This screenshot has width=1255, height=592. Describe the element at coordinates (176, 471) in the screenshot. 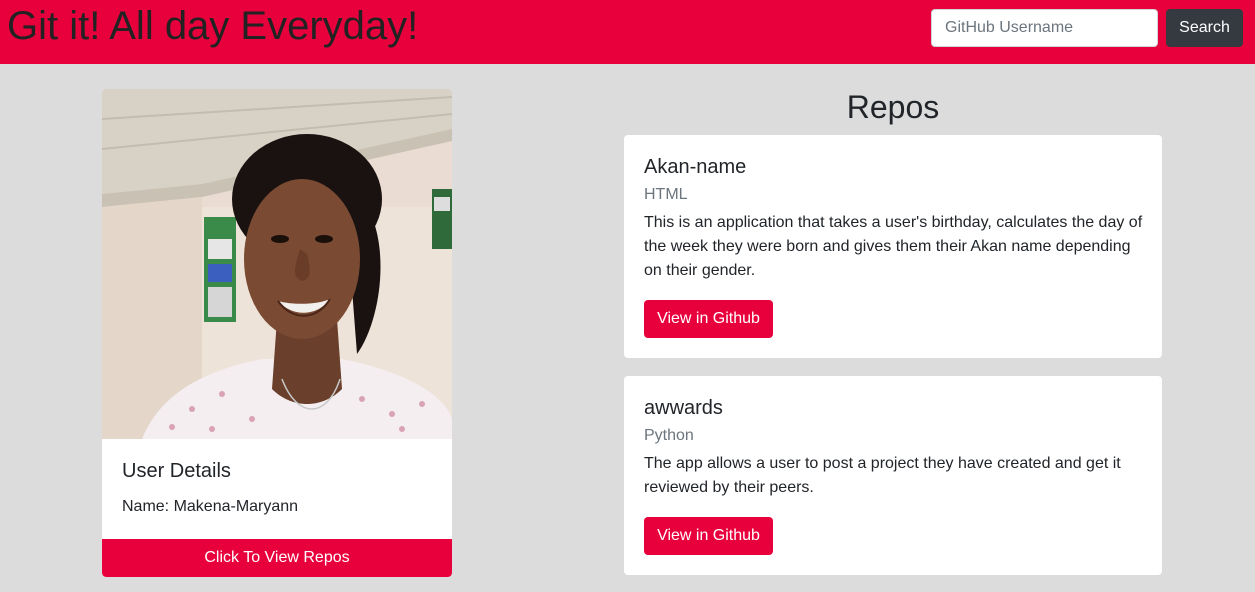

I see `user-details-heading: User Details` at that location.